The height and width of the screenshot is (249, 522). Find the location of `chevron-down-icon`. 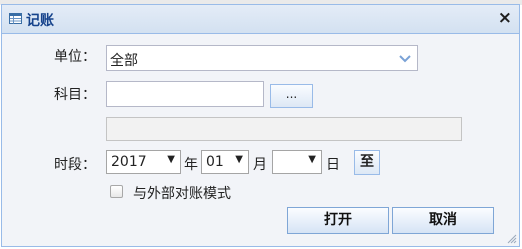

chevron-down-icon is located at coordinates (405, 58).